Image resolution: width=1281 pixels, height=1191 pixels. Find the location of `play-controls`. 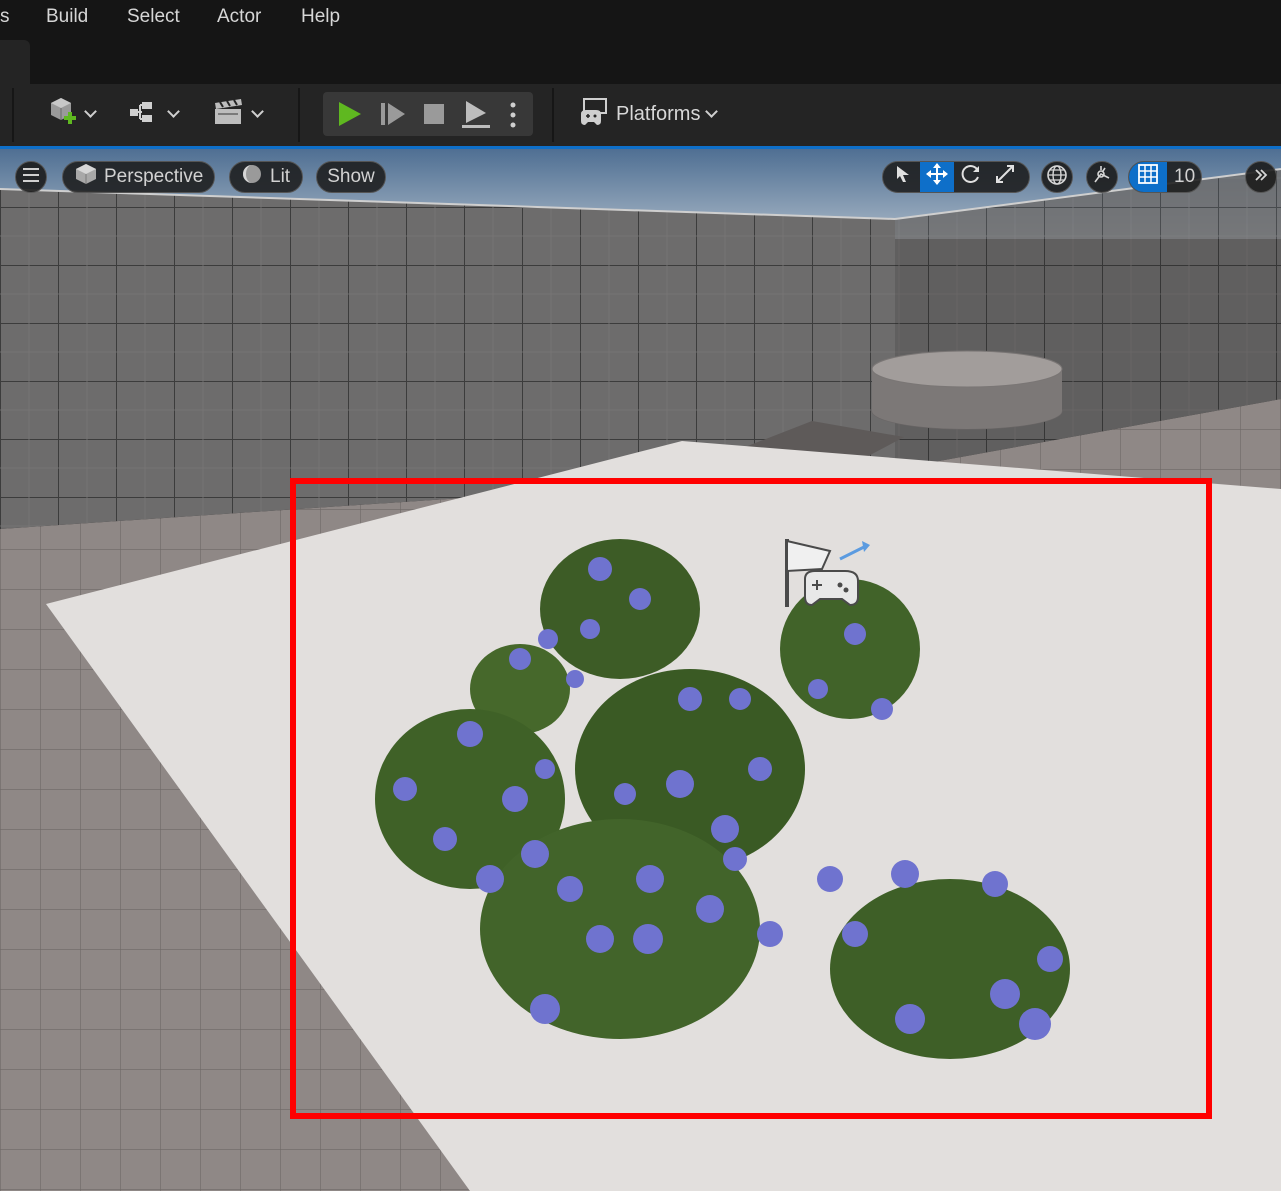

play-controls is located at coordinates (428, 114).